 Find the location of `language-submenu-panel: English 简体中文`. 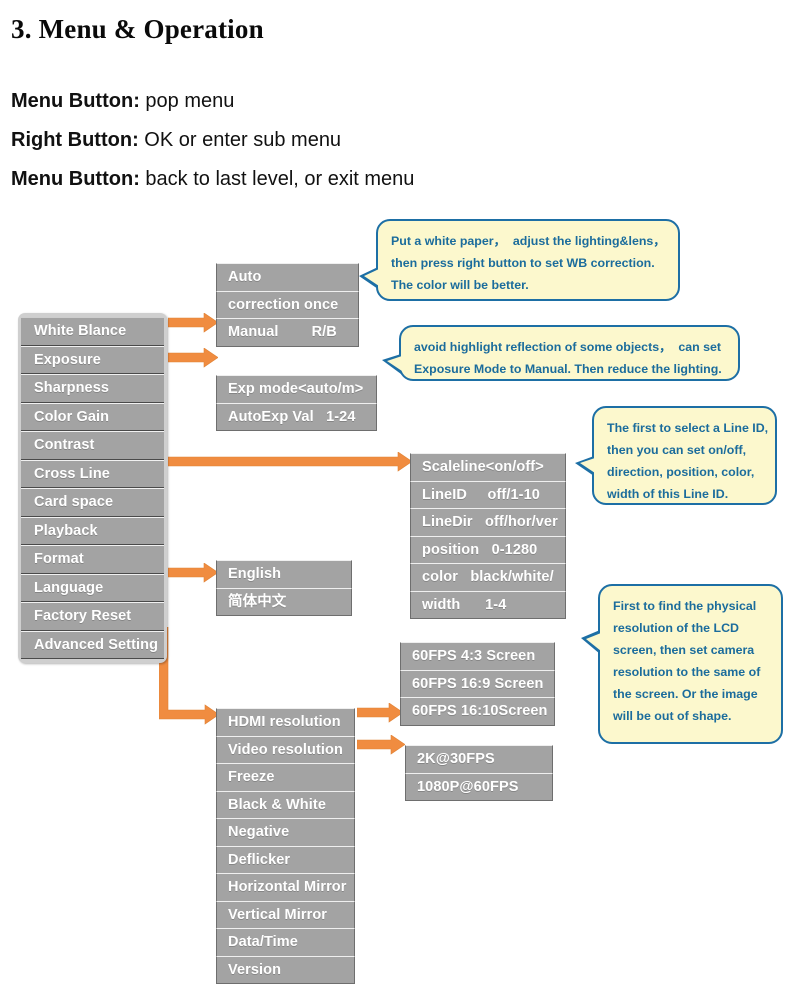

language-submenu-panel: English 简体中文 is located at coordinates (284, 588).